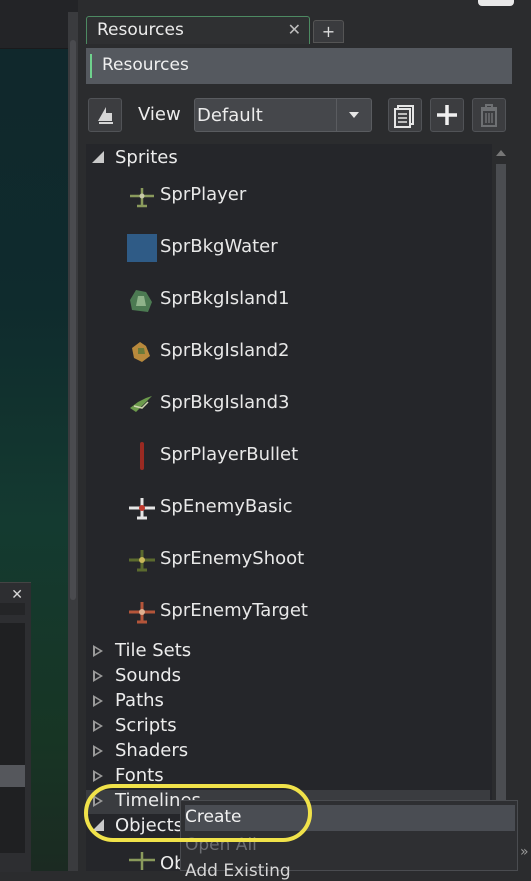  What do you see at coordinates (146, 157) in the screenshot?
I see `group-sprites: Sprites` at bounding box center [146, 157].